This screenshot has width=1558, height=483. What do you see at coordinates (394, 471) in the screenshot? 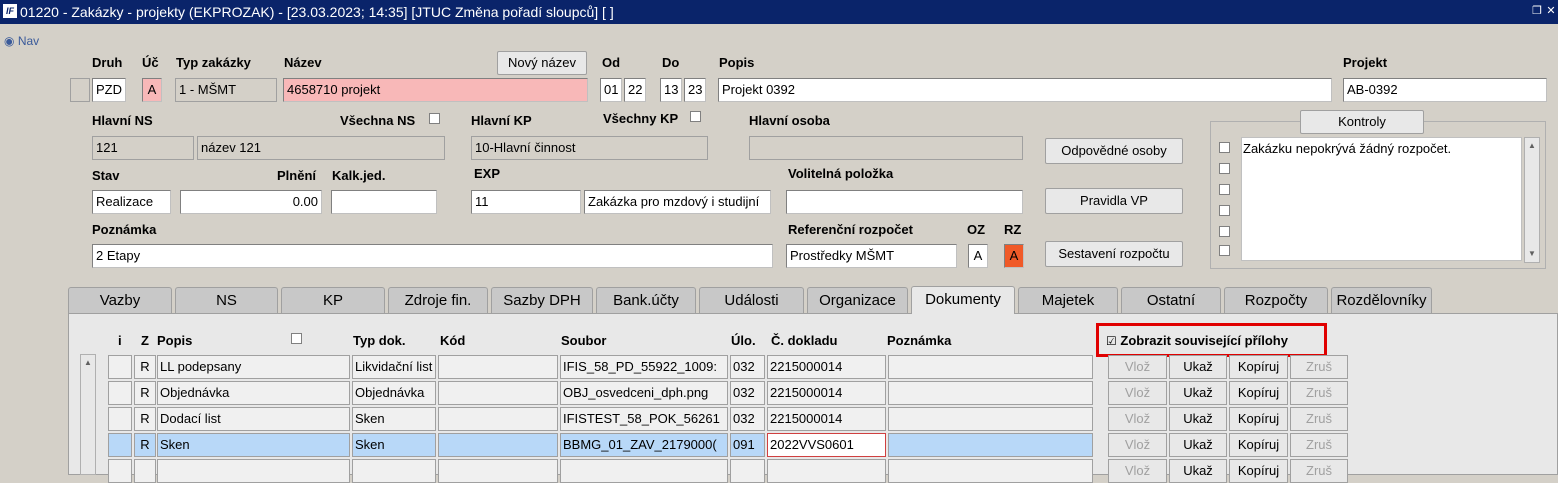
I see `row-typ-cell` at bounding box center [394, 471].